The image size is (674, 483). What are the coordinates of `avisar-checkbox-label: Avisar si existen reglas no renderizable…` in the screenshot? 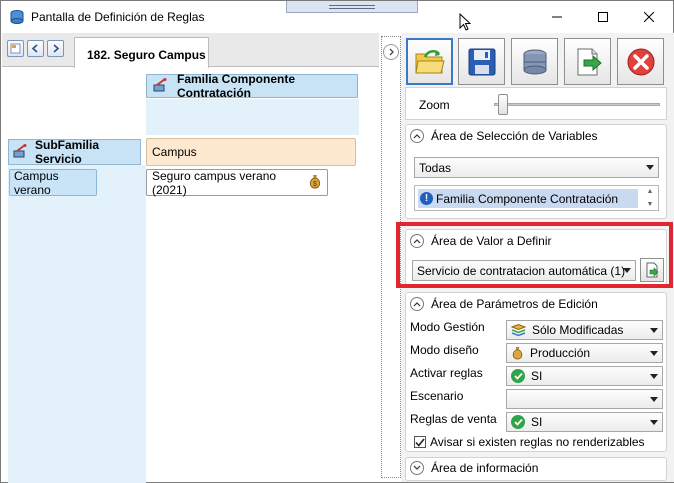 It's located at (537, 442).